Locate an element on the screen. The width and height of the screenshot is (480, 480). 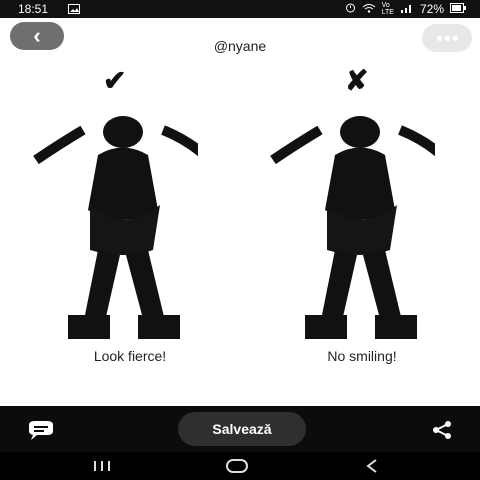
system-nav-bar is located at coordinates (240, 466).